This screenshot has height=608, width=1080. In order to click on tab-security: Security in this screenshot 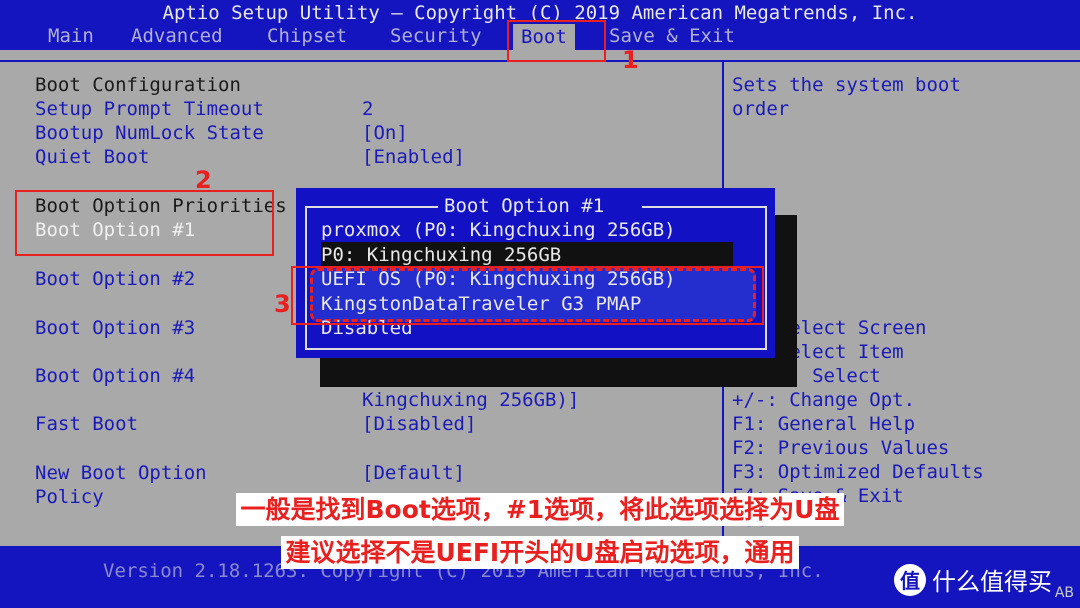, I will do `click(436, 36)`.